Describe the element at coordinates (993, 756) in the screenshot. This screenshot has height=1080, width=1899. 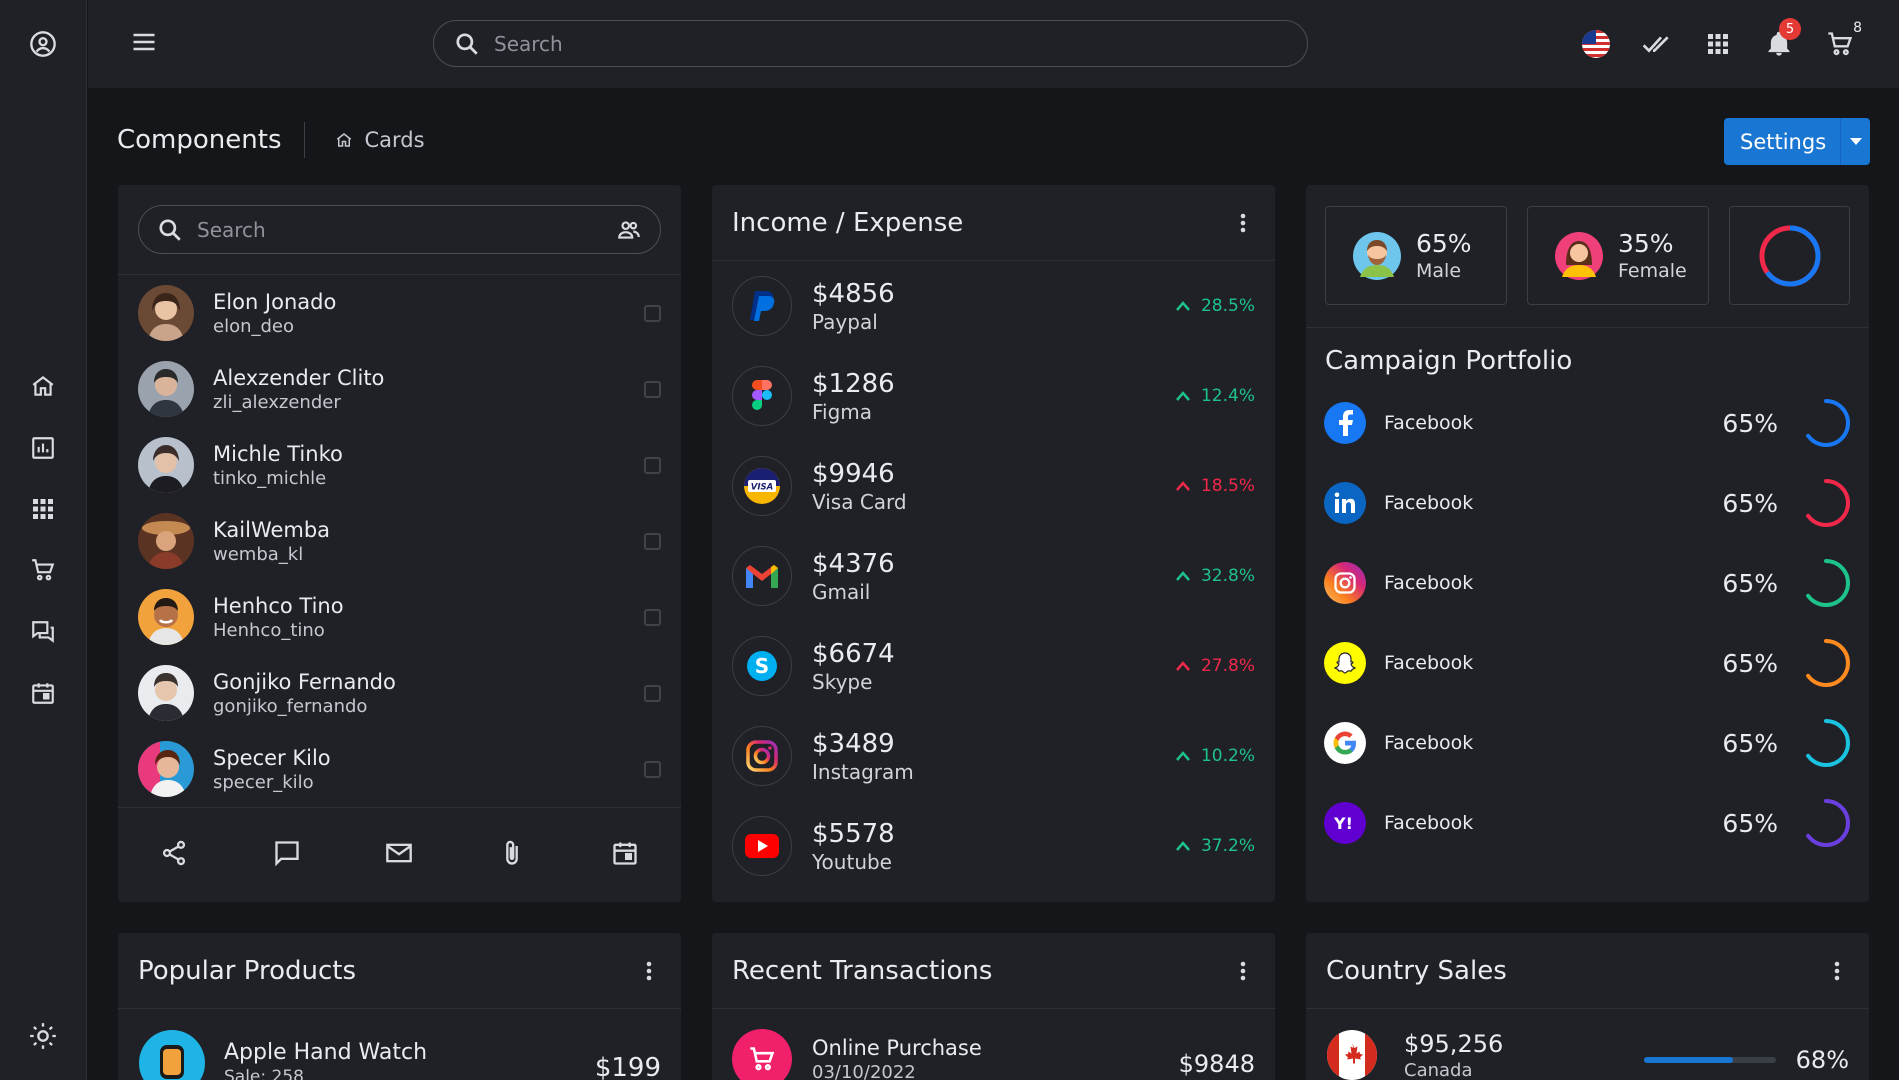
I see `list-item: $3489 Instagram 10.2%` at that location.